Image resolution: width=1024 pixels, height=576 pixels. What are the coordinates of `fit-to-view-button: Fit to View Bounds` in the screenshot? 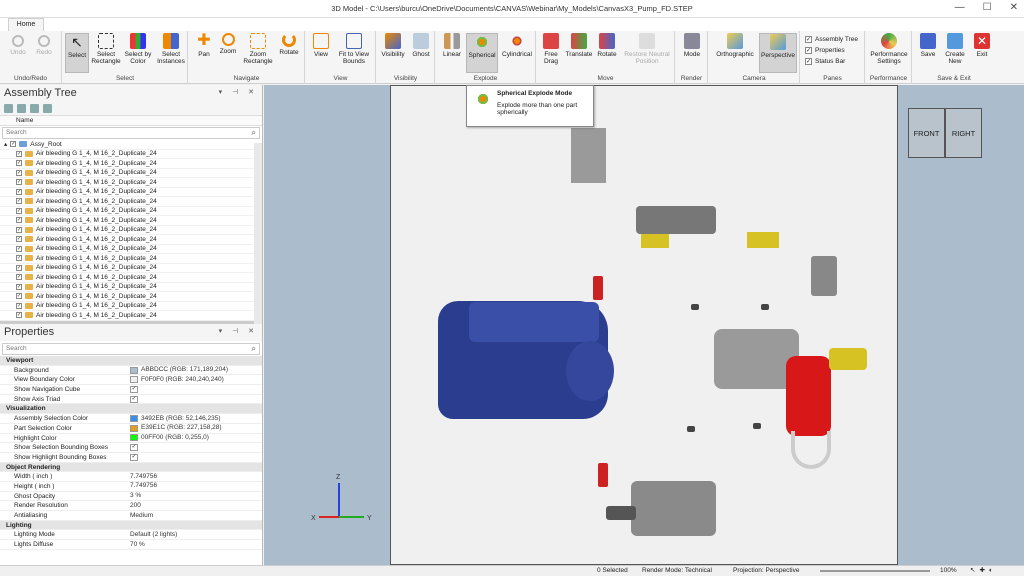 It's located at (354, 49).